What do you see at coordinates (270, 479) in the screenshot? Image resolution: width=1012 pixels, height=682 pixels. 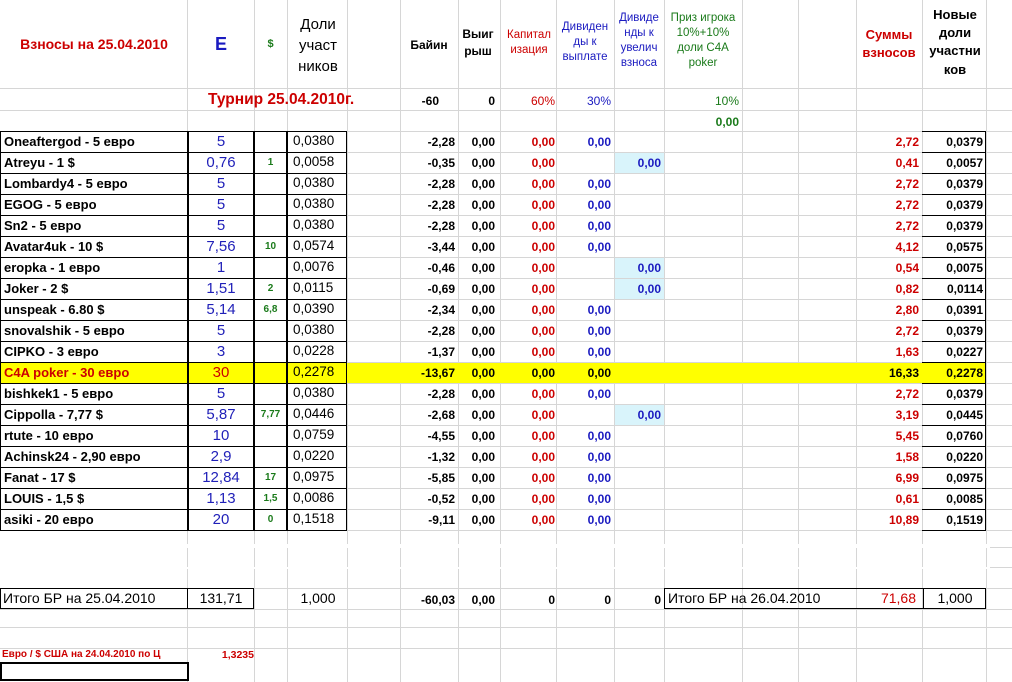 I see `participant-usd: 17` at bounding box center [270, 479].